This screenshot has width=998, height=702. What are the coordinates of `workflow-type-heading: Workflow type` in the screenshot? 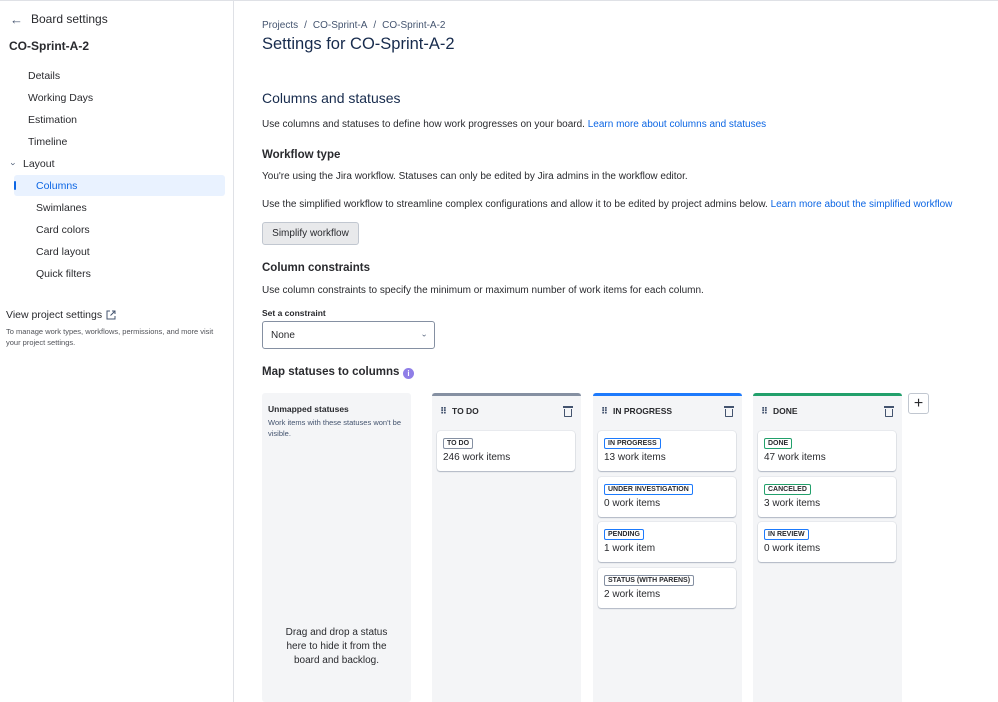 It's located at (301, 155).